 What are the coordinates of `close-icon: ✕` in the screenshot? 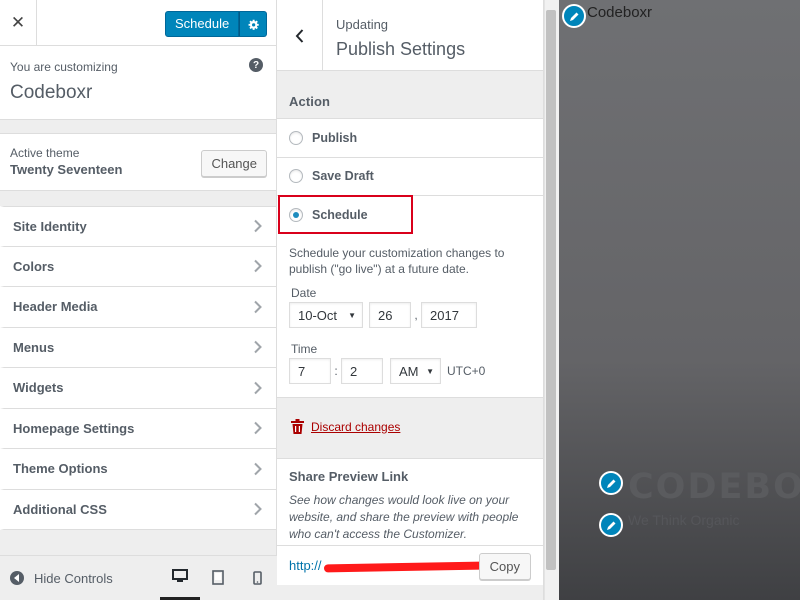 It's located at (18, 22).